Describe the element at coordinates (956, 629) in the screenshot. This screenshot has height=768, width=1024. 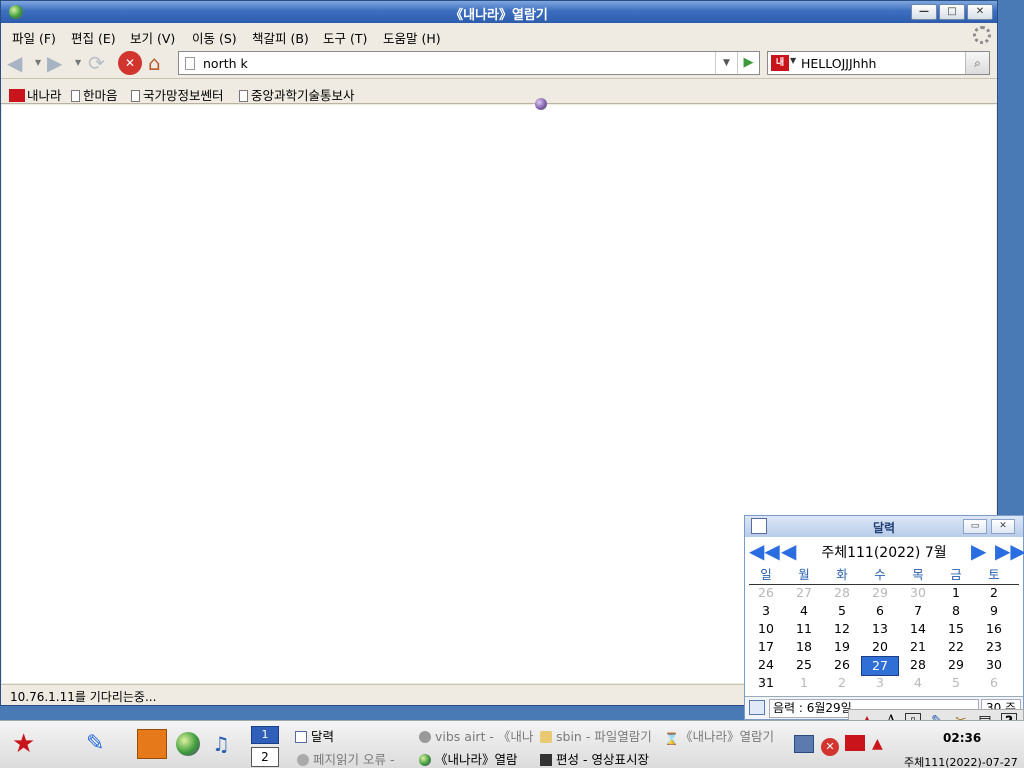
I see `calendar-day: 15` at that location.